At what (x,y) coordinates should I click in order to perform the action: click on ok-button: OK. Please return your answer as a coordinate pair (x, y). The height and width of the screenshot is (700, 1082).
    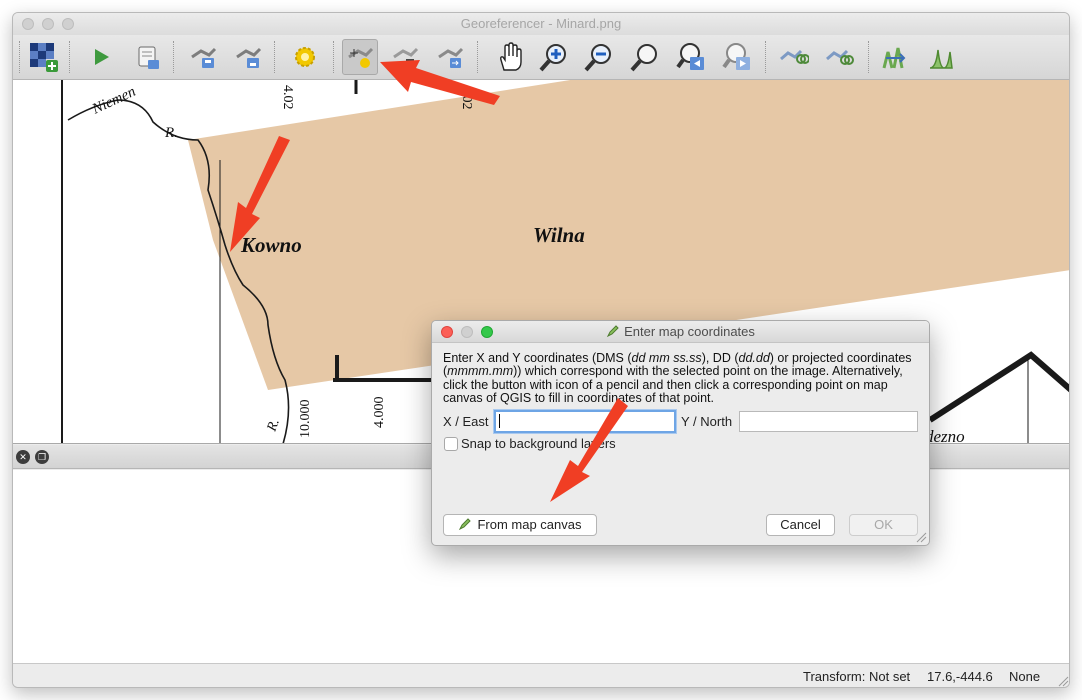
    Looking at the image, I should click on (883, 525).